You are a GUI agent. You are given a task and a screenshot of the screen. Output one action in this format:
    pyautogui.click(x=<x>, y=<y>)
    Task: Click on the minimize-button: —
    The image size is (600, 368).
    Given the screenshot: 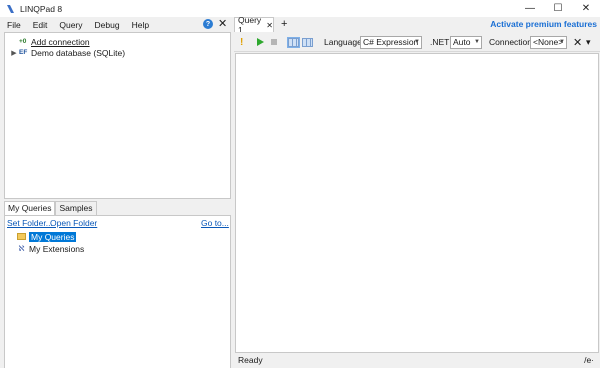 What is the action you would take?
    pyautogui.click(x=530, y=8)
    